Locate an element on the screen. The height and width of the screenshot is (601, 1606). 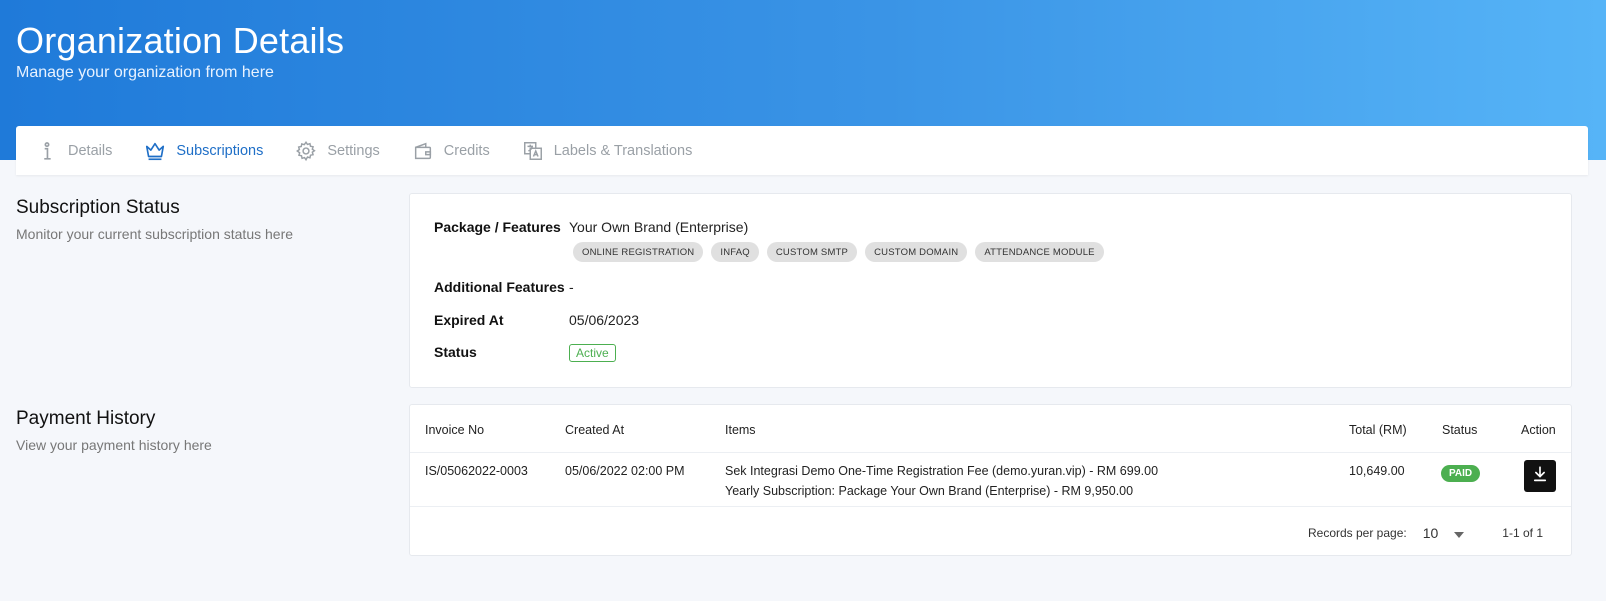
records-per-page-select: 10 is located at coordinates (1452, 533).